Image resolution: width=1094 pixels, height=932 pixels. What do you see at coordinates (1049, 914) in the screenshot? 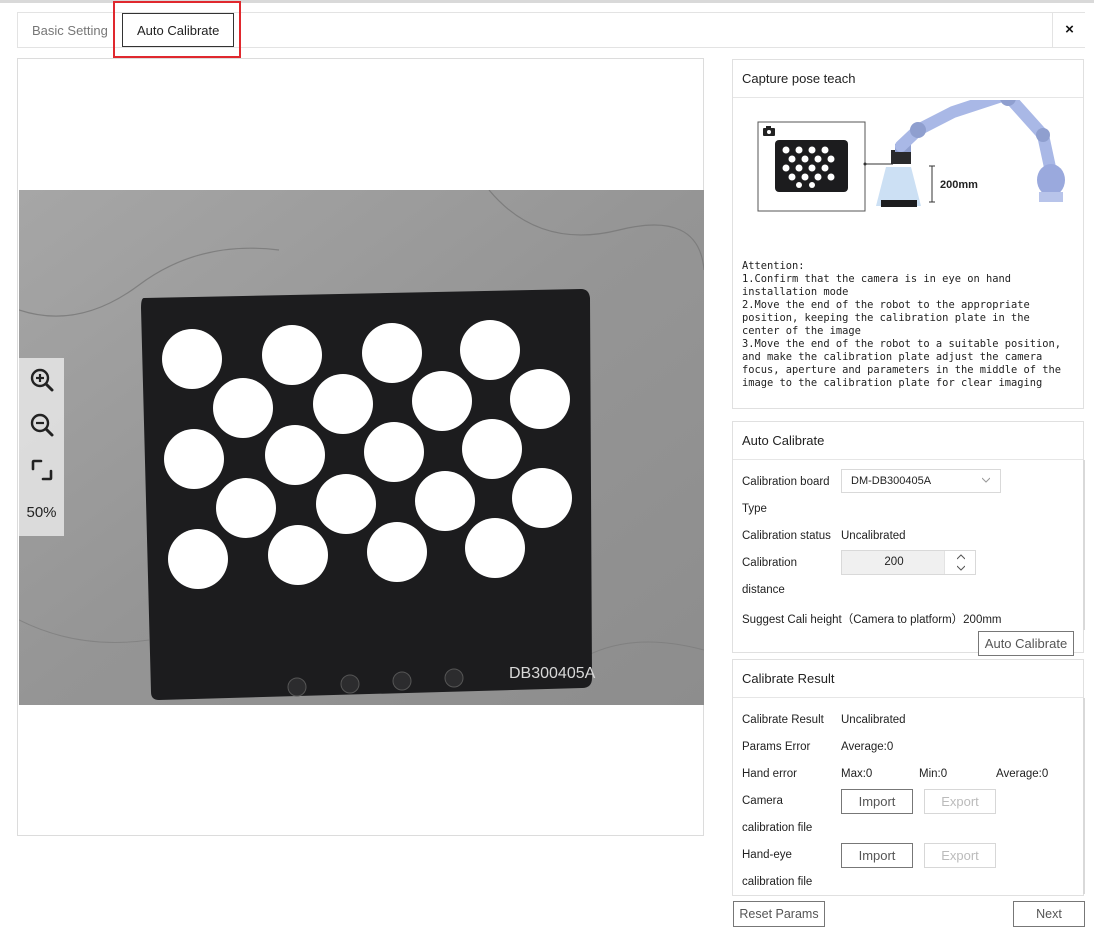
I see `next-button: Next` at bounding box center [1049, 914].